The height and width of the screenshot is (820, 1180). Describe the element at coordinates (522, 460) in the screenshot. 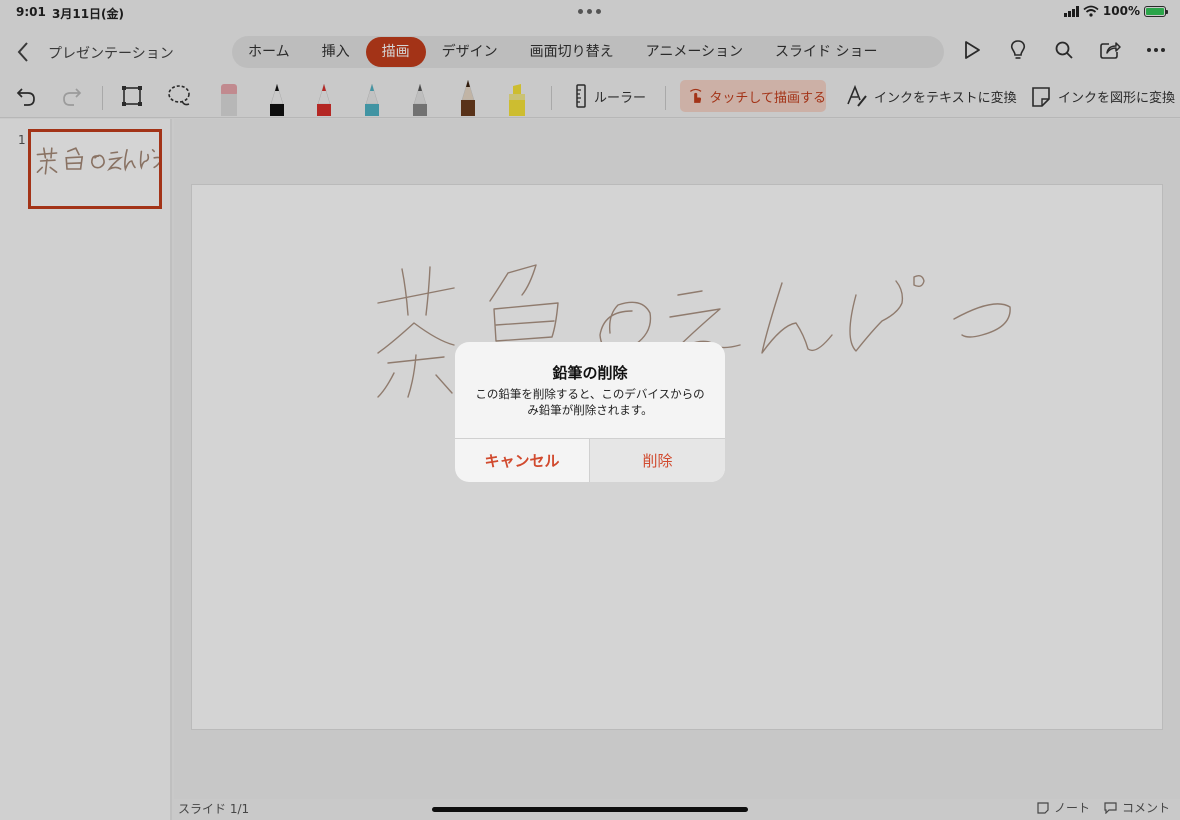

I see `cancel-button: キャンセル` at that location.